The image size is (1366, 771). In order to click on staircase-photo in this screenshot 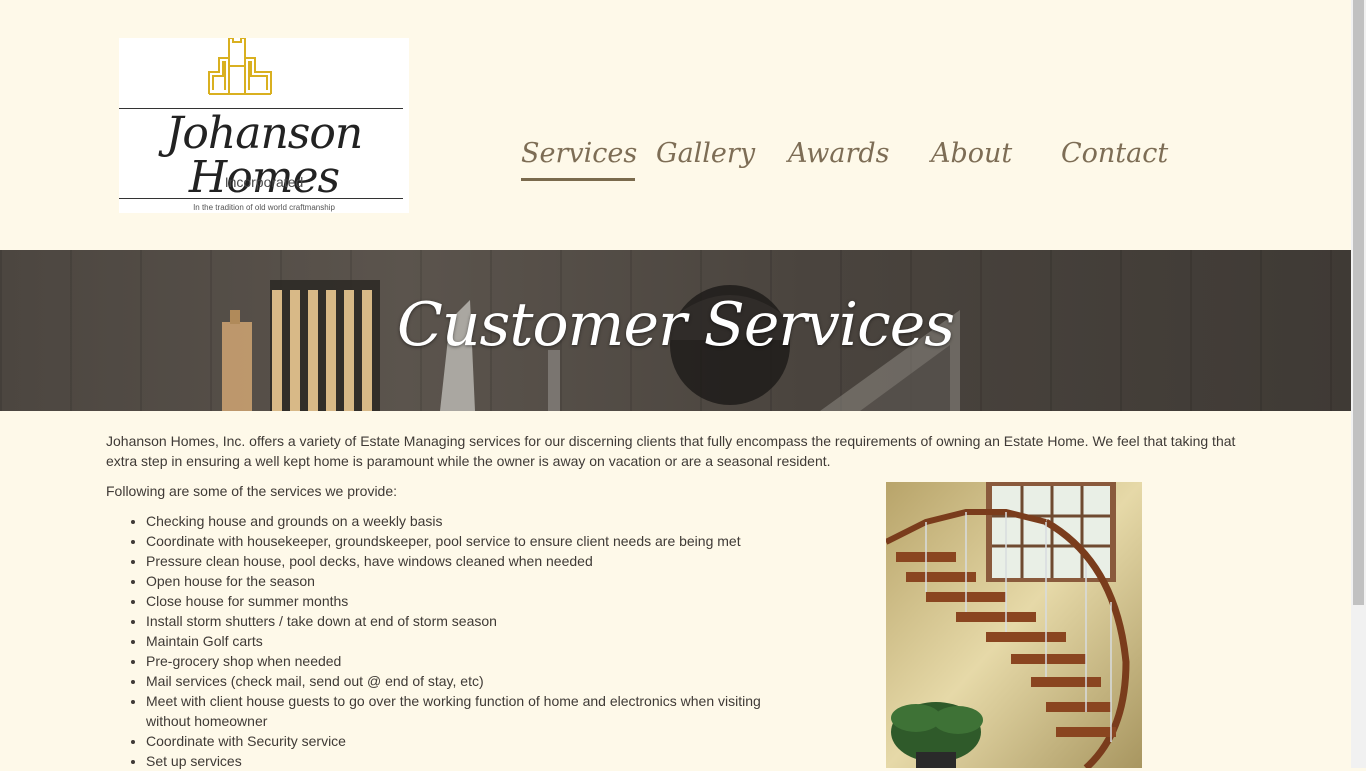, I will do `click(1014, 625)`.